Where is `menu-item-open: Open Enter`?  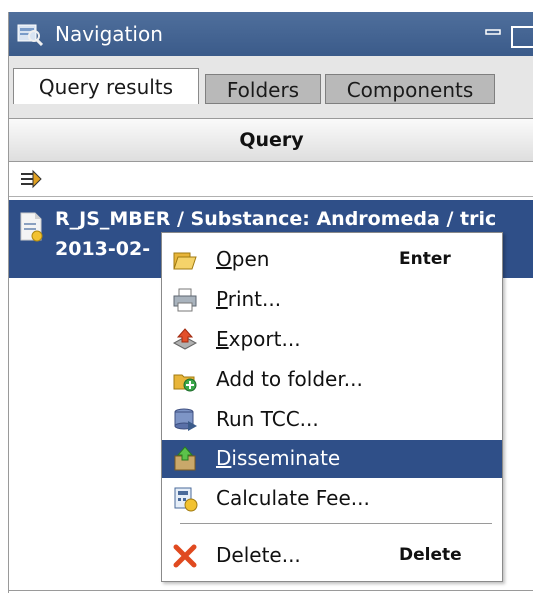
menu-item-open: Open Enter is located at coordinates (332, 260).